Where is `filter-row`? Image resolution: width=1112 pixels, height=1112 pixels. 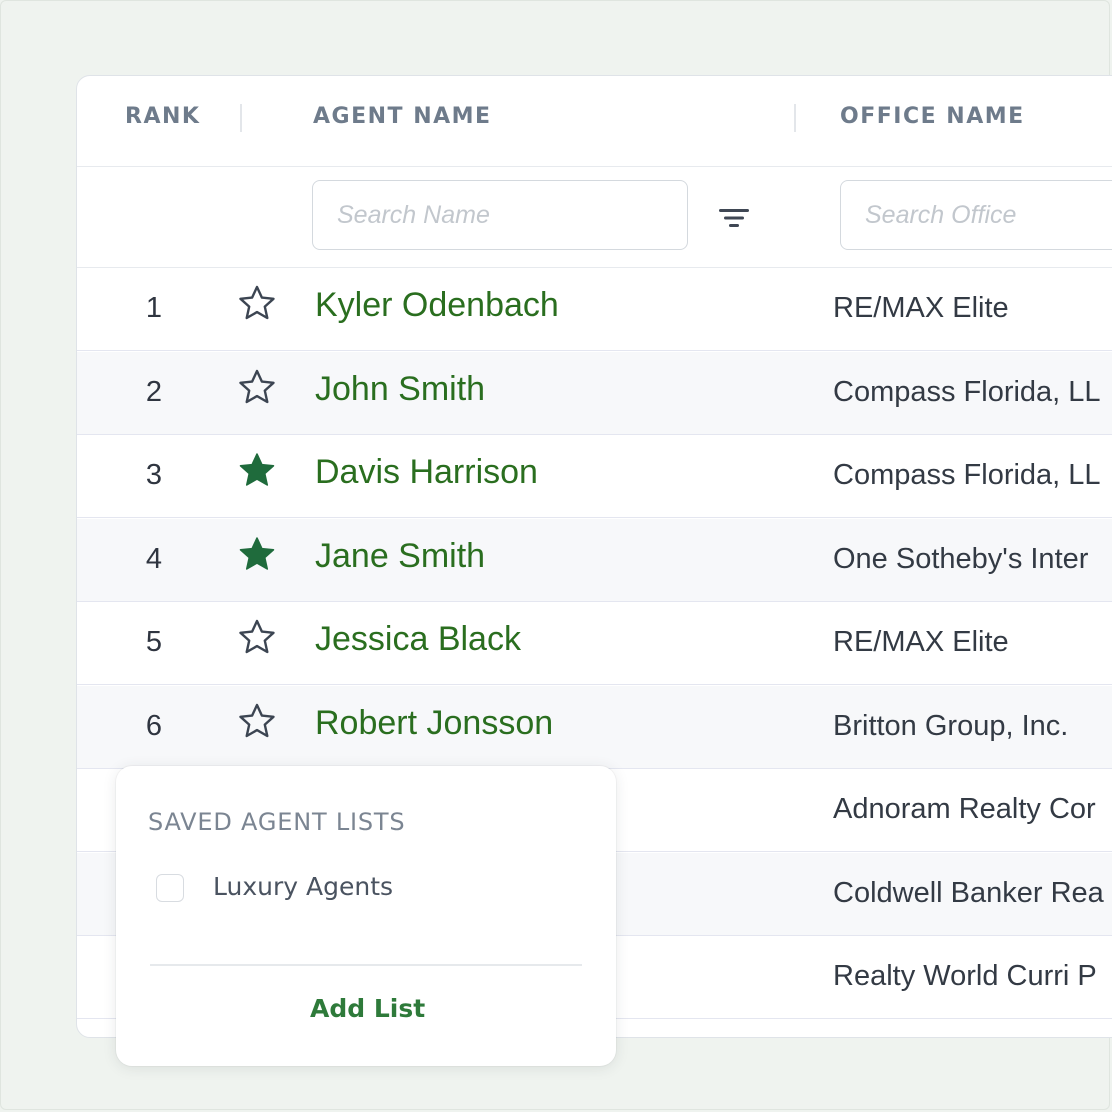 filter-row is located at coordinates (594, 217).